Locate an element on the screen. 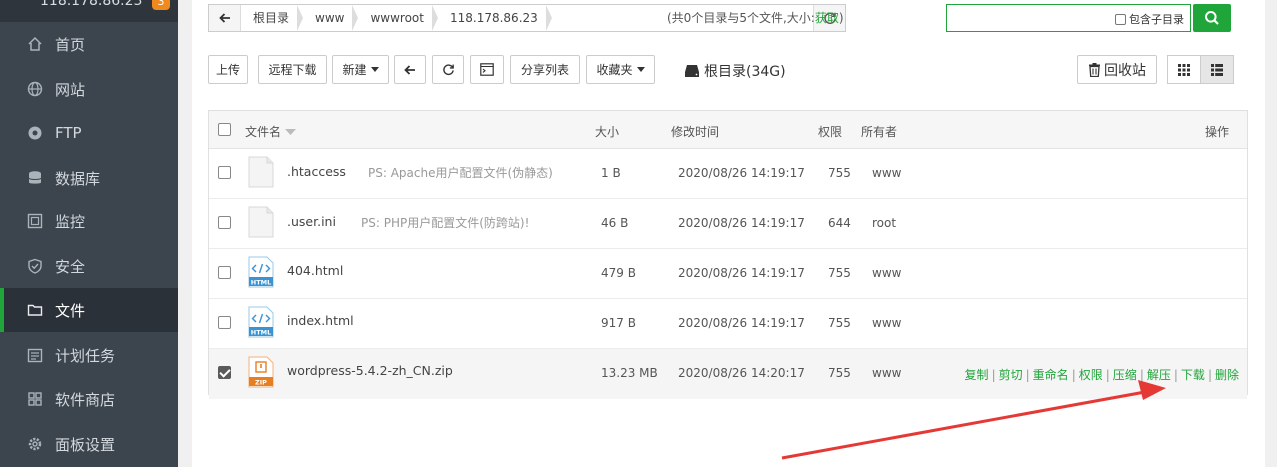 This screenshot has height=467, width=1277. sidebar-item-settings: 面板设置 is located at coordinates (89, 444).